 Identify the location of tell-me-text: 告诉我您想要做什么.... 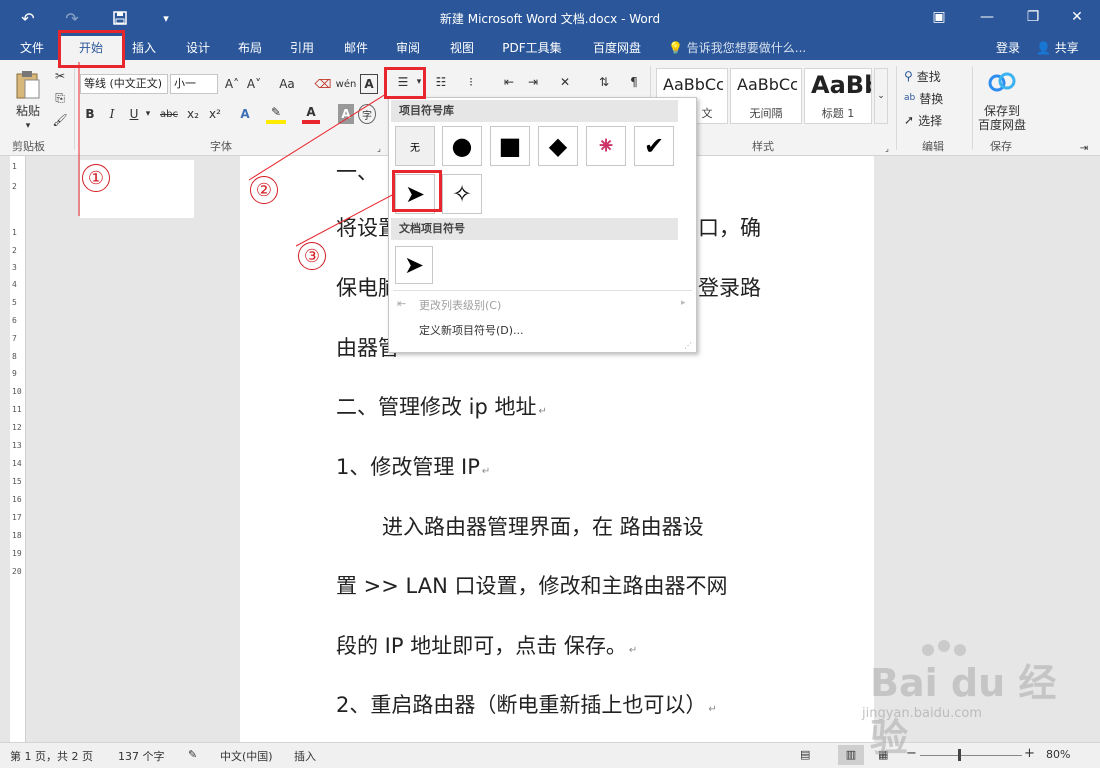
(746, 48).